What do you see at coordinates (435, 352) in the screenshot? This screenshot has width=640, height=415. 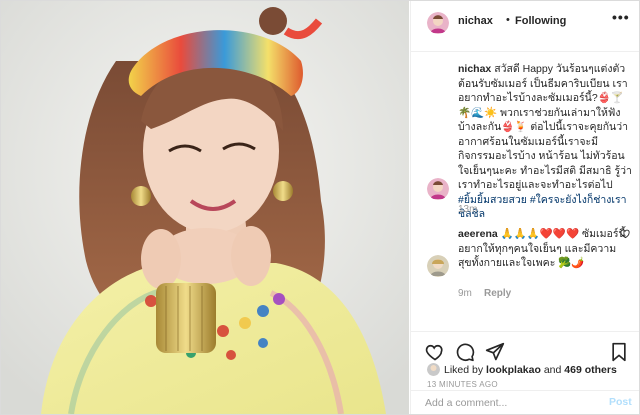 I see `heart-icon` at bounding box center [435, 352].